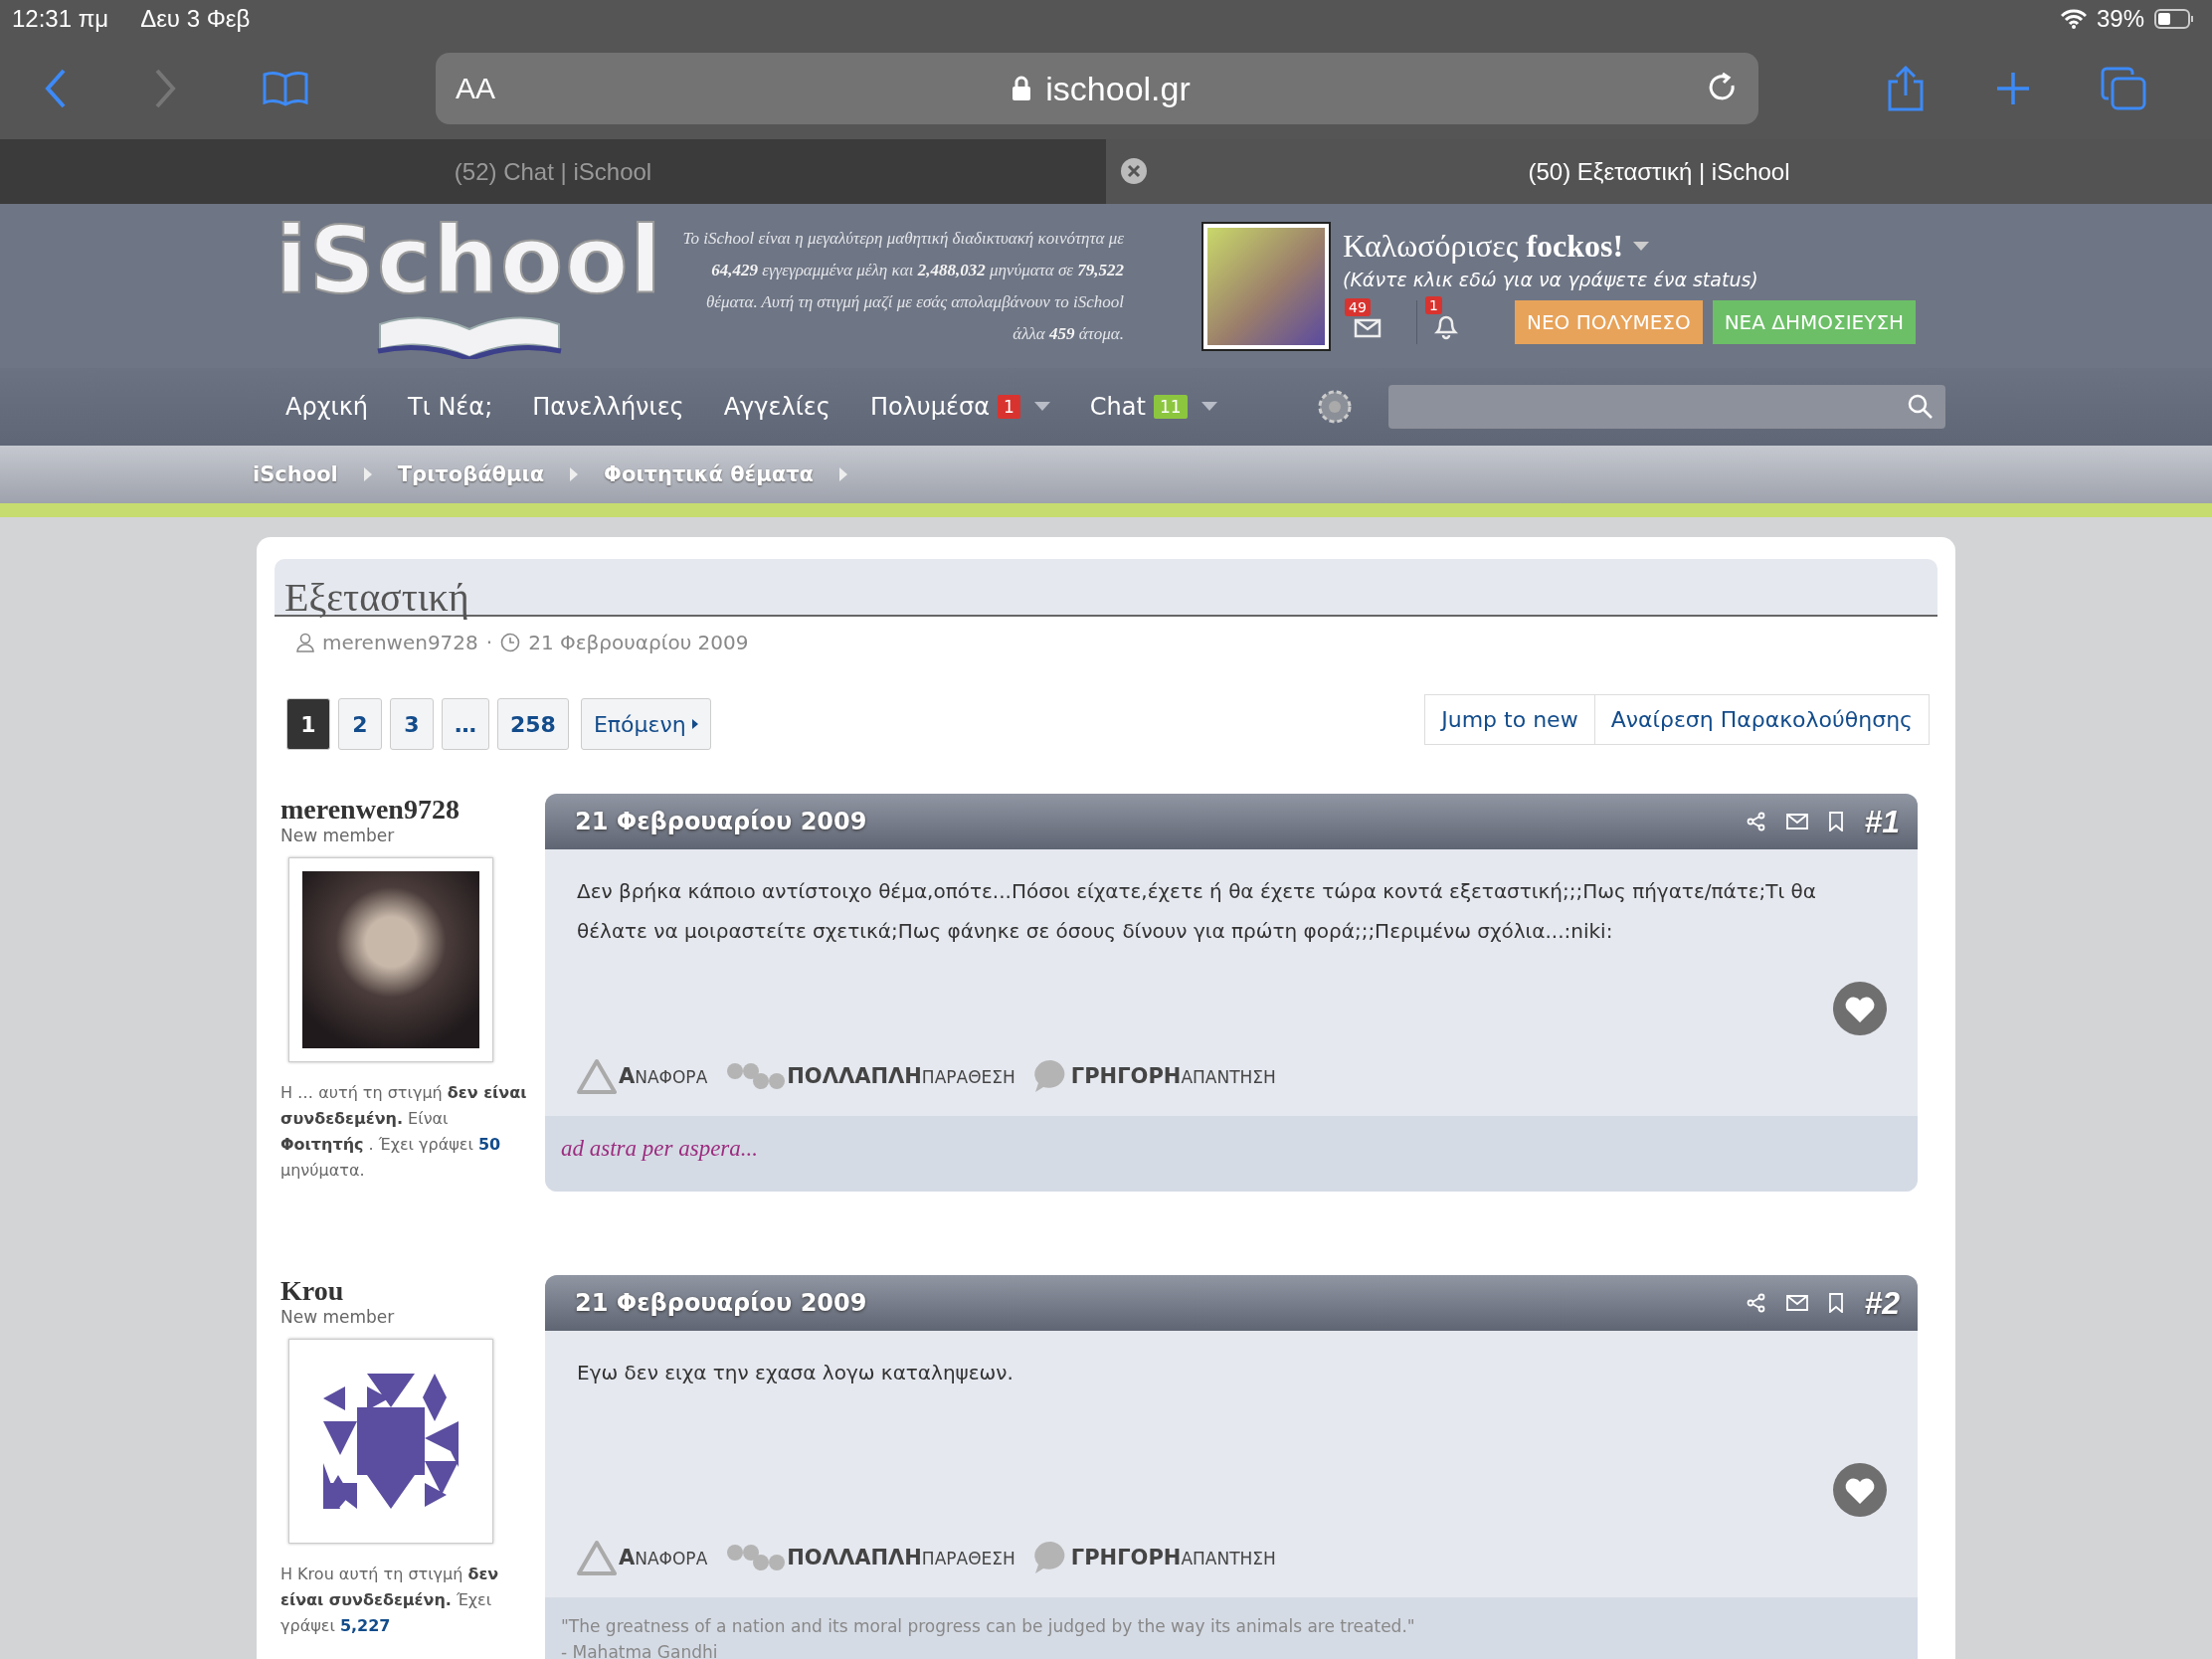 This screenshot has height=1659, width=2212. Describe the element at coordinates (1666, 407) in the screenshot. I see `search-field` at that location.